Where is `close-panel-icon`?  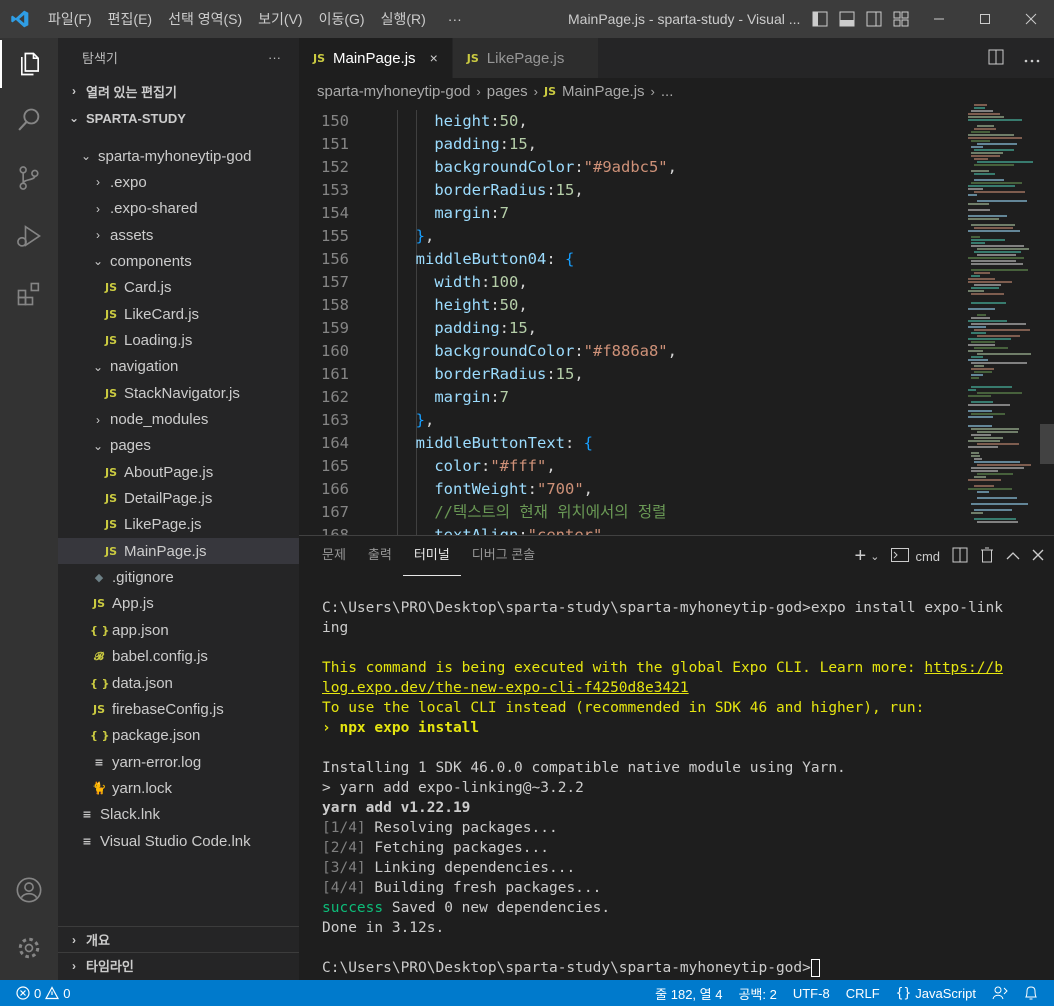
close-panel-icon is located at coordinates (1038, 556).